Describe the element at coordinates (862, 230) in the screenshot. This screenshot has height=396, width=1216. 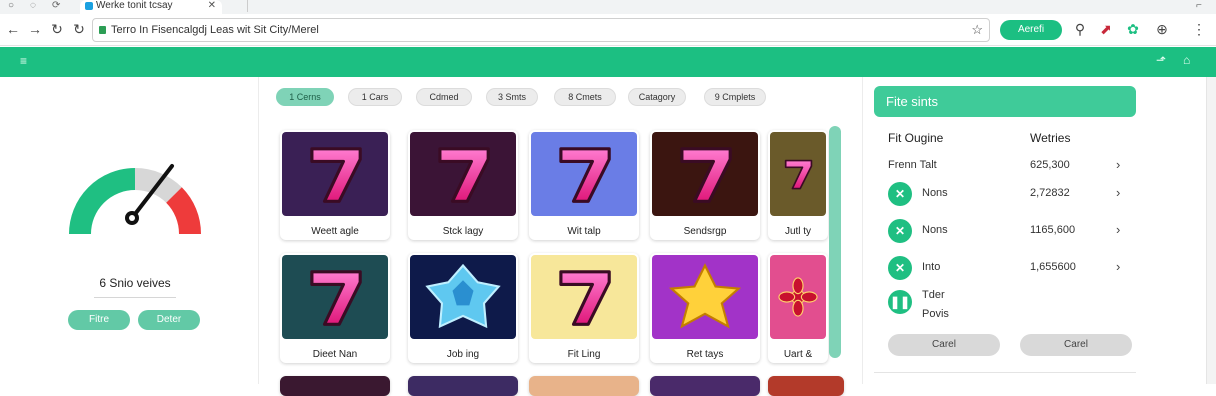
I see `right-divider` at that location.